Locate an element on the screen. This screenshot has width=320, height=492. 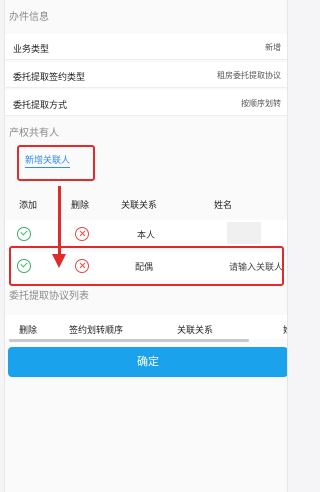
table-row: 本人 is located at coordinates (146, 234).